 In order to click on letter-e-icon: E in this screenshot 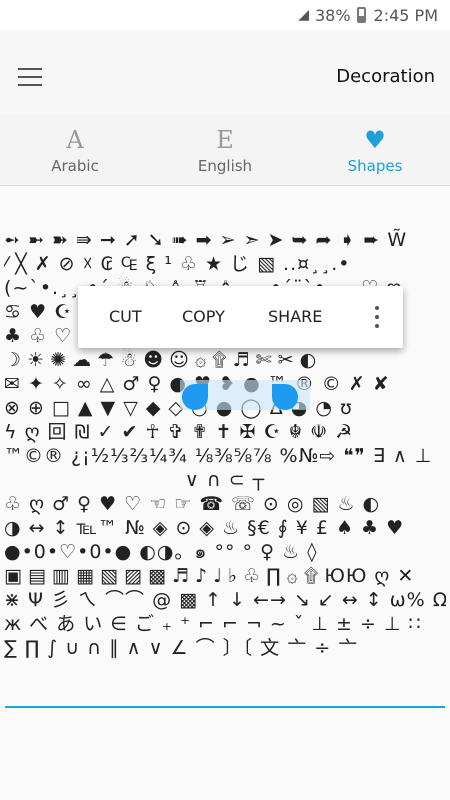, I will do `click(225, 140)`.